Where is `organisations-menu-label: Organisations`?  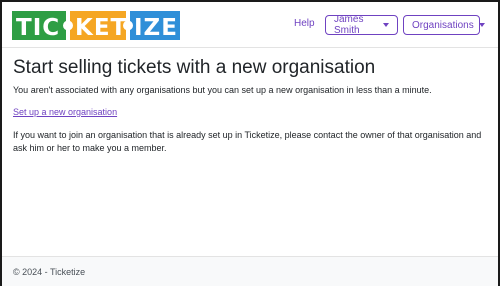 organisations-menu-label: Organisations is located at coordinates (443, 25).